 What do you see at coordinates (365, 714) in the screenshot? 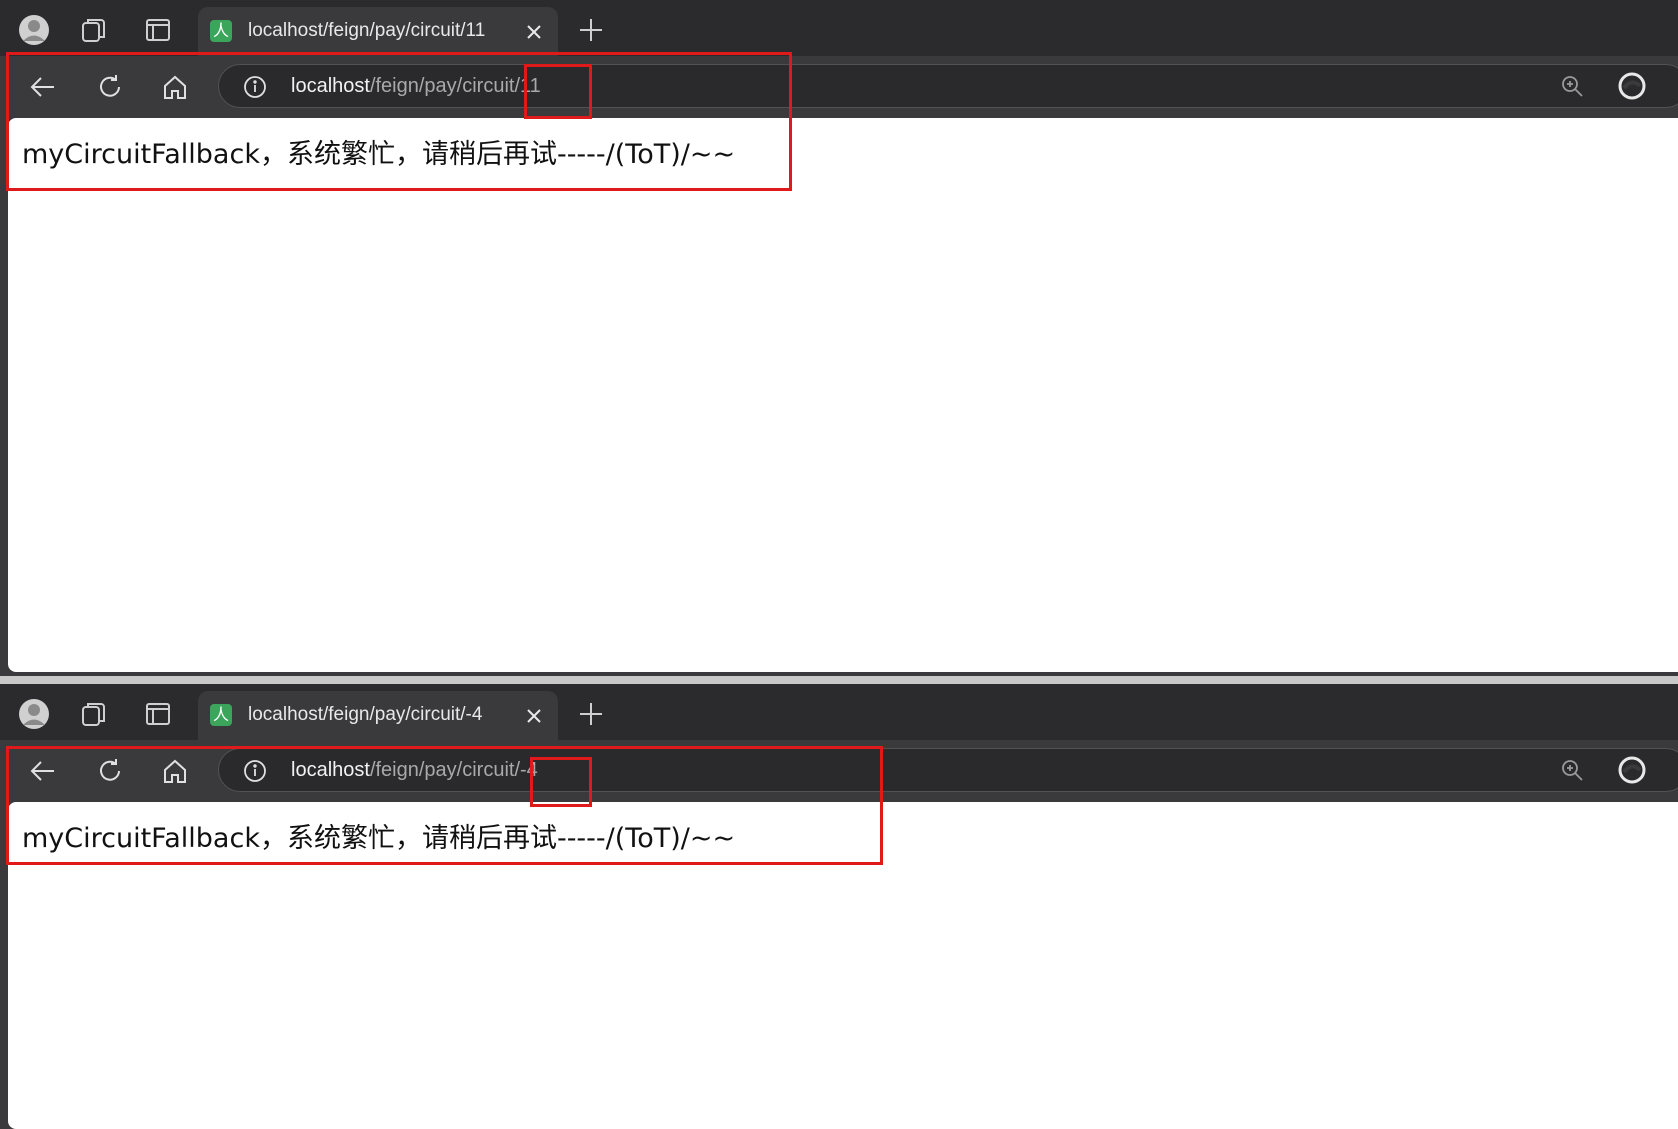
I see `tab-title: localhost/feign/pay/circuit/-4` at bounding box center [365, 714].